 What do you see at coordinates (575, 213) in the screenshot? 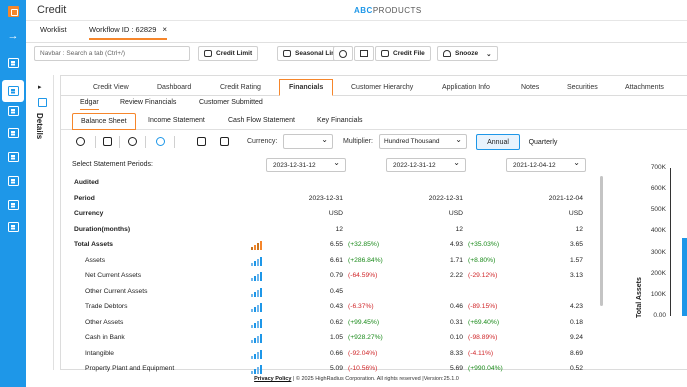
I see `currency-value-3: USD` at bounding box center [575, 213].